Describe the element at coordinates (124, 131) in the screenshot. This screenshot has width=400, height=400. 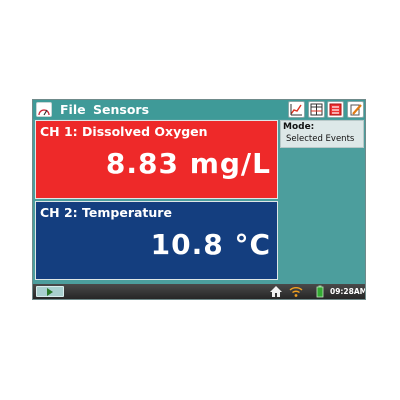
I see `channel-1-label: CH 1: Dissolved Oxygen` at that location.